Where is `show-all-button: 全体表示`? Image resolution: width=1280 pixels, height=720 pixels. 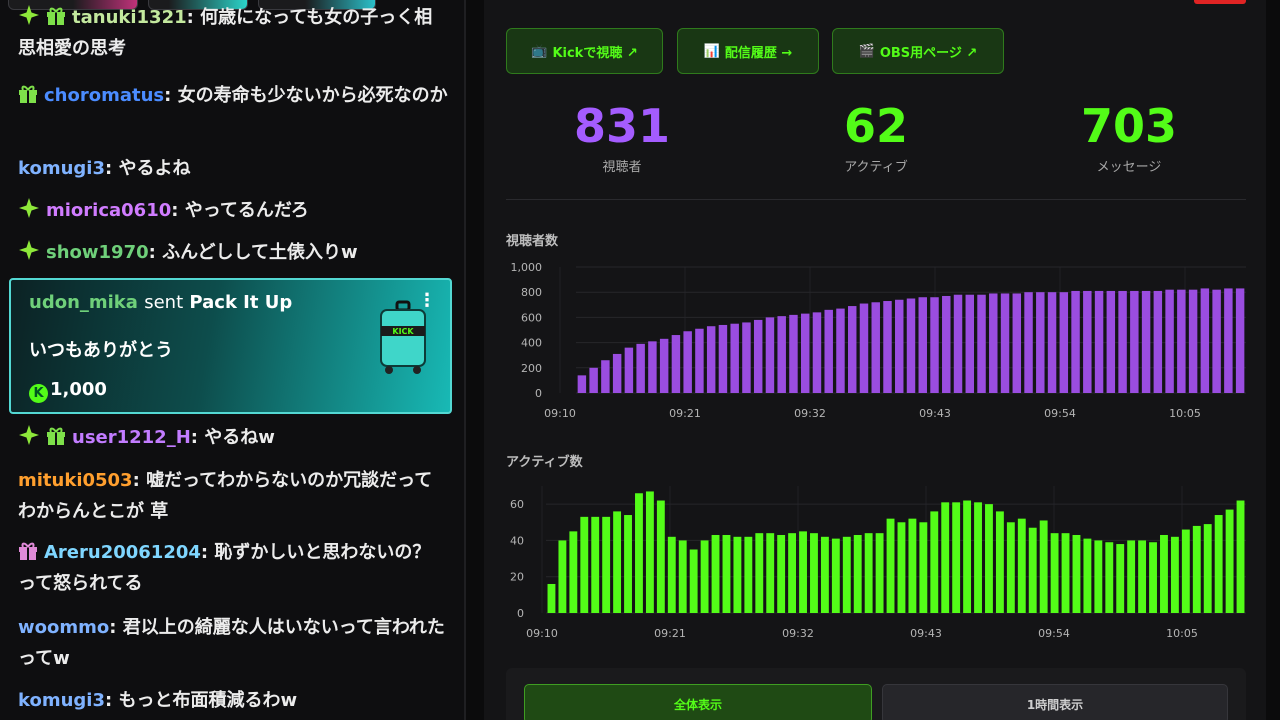 show-all-button: 全体表示 is located at coordinates (698, 702).